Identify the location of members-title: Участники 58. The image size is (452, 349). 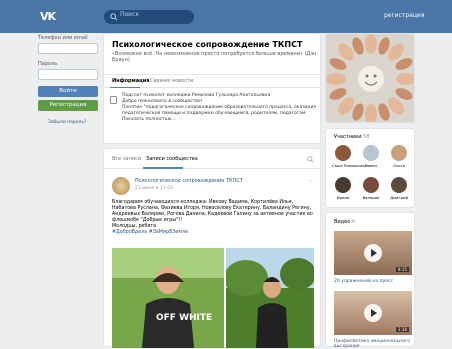
(351, 137).